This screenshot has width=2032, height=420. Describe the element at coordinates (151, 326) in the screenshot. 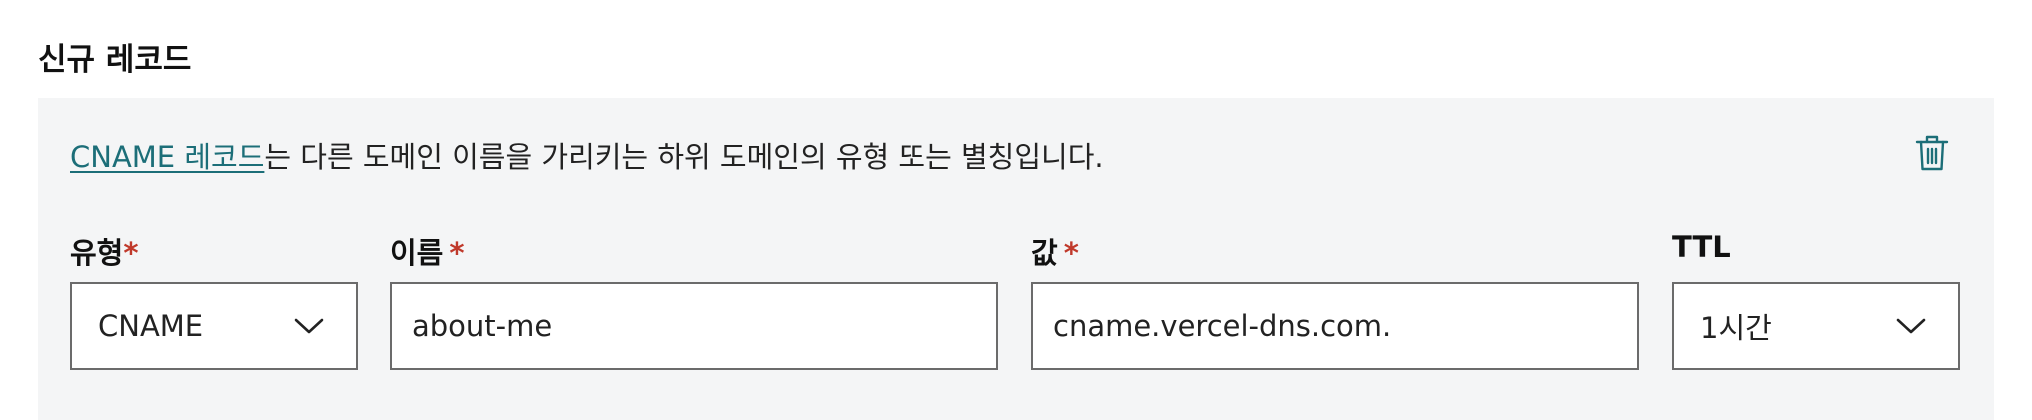

I see `type-select-value: CNAME` at that location.